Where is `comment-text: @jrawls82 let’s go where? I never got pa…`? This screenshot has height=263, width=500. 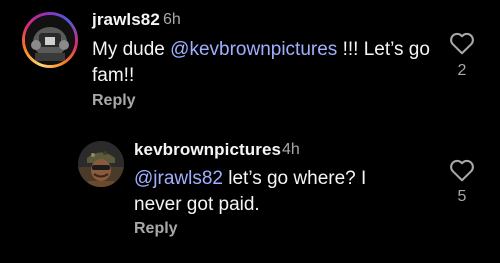 comment-text: @jrawls82 let’s go where? I never got pa… is located at coordinates (274, 192).